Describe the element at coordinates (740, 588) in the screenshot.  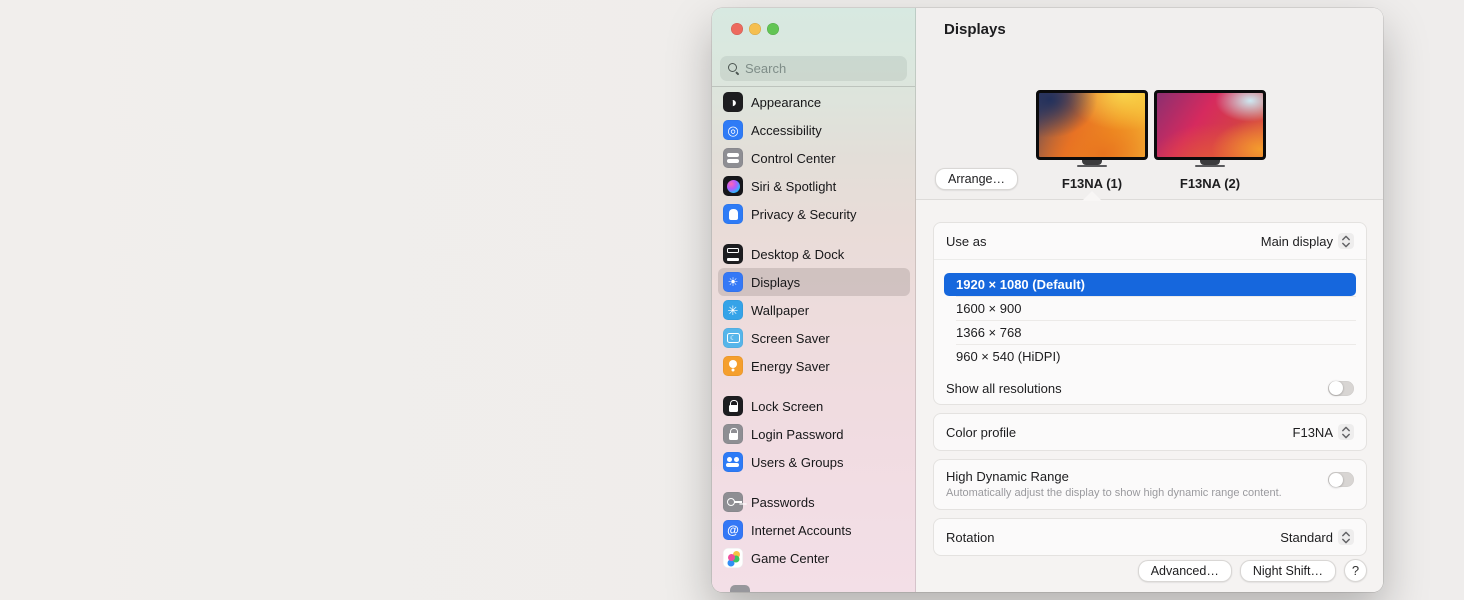
I see `sidebar-item-partial-icon` at that location.